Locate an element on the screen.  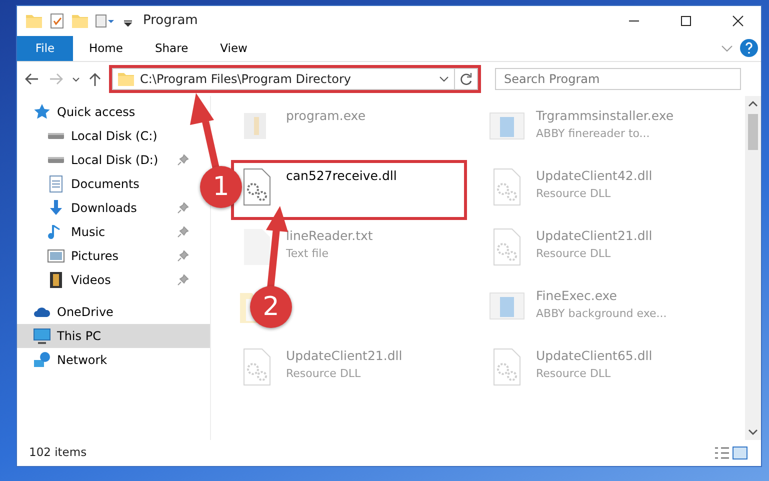
file-name: Trgrammsinstaller.exe is located at coordinates (605, 116).